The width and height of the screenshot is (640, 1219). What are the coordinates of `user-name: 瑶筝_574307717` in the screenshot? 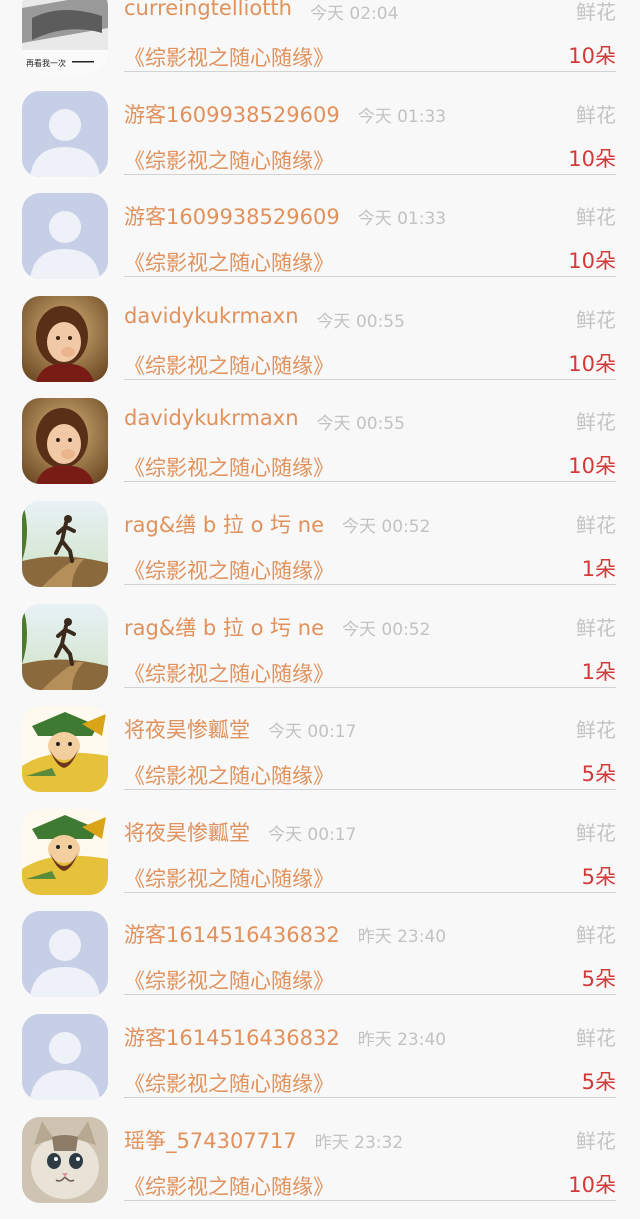 It's located at (210, 1140).